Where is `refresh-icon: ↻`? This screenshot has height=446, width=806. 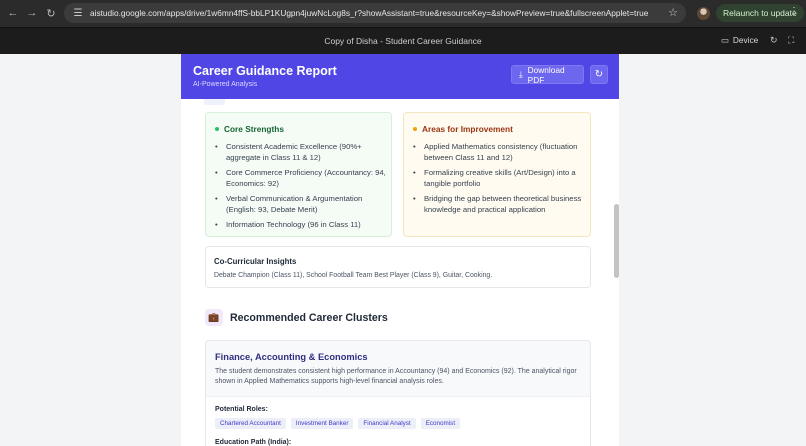
refresh-icon: ↻ is located at coordinates (599, 74).